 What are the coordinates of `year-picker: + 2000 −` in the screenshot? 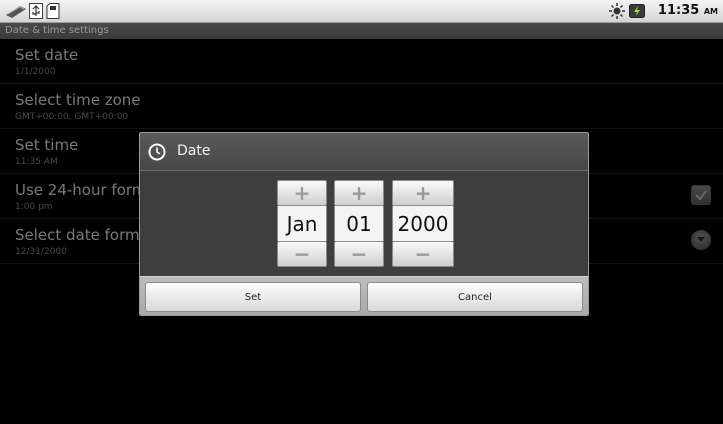 It's located at (423, 223).